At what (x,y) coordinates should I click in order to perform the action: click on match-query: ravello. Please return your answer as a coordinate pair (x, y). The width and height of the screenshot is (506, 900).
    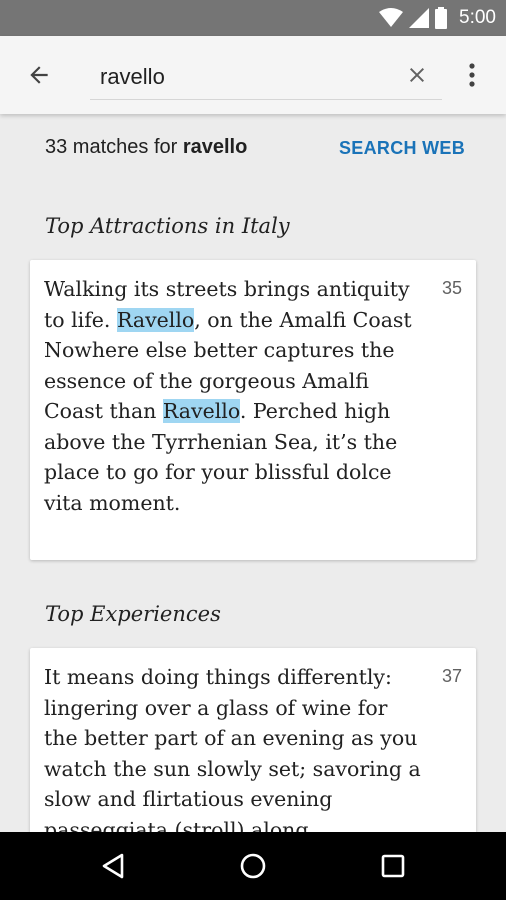
    Looking at the image, I should click on (215, 147).